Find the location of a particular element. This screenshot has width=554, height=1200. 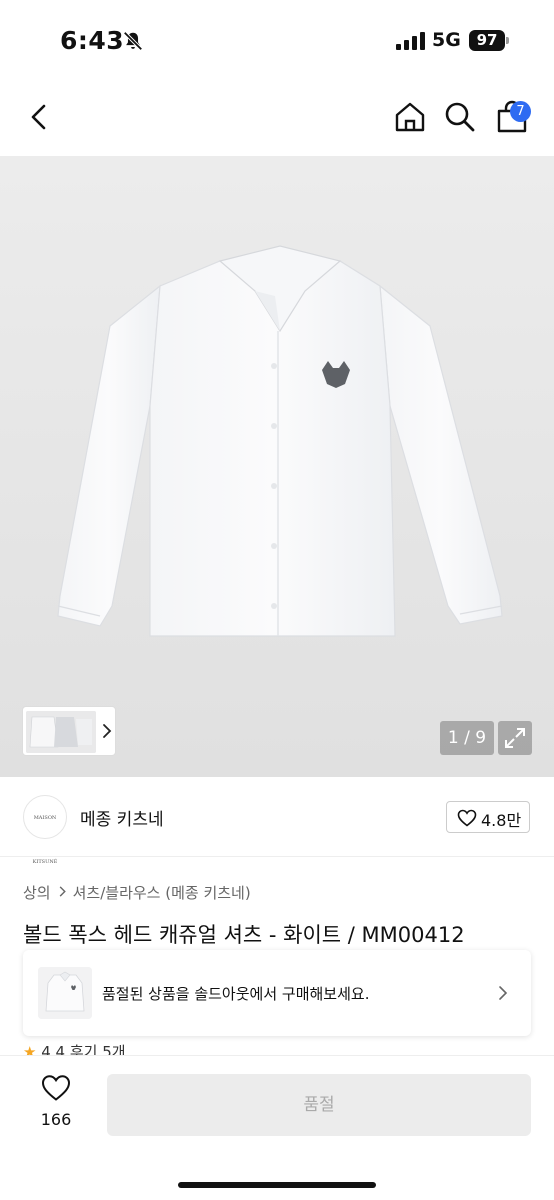

wishlist-count: 166 is located at coordinates (56, 1119).